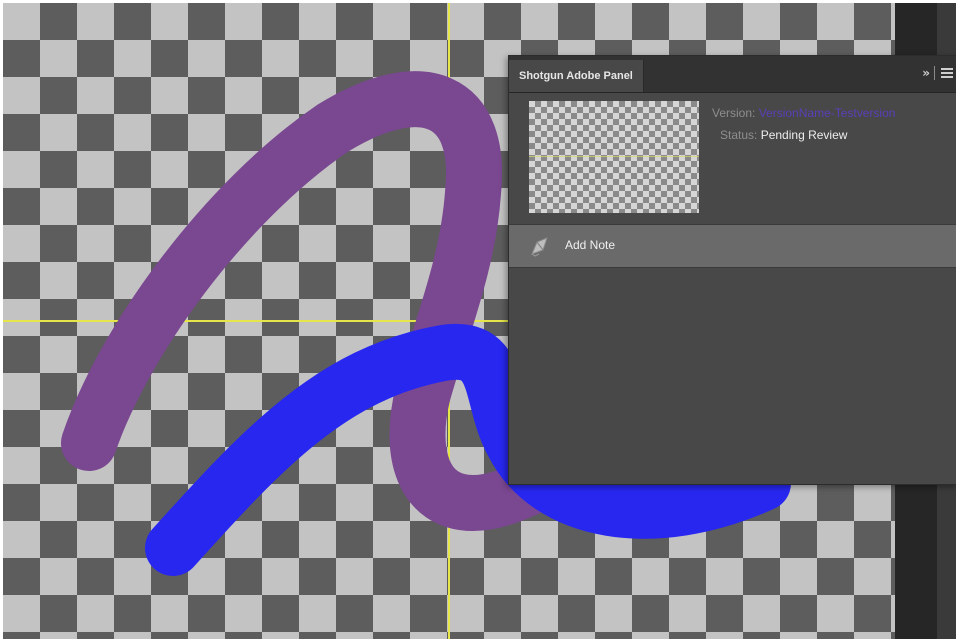  Describe the element at coordinates (937, 73) in the screenshot. I see `panel-controls: »` at that location.